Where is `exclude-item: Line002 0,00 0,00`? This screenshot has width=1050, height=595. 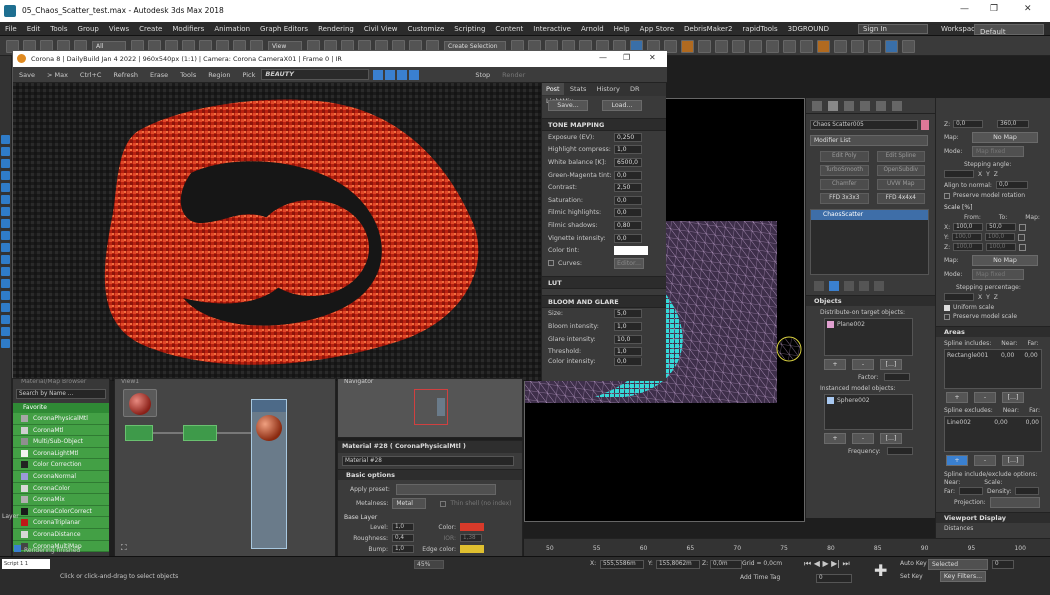 exclude-item: Line002 0,00 0,00 is located at coordinates (993, 422).